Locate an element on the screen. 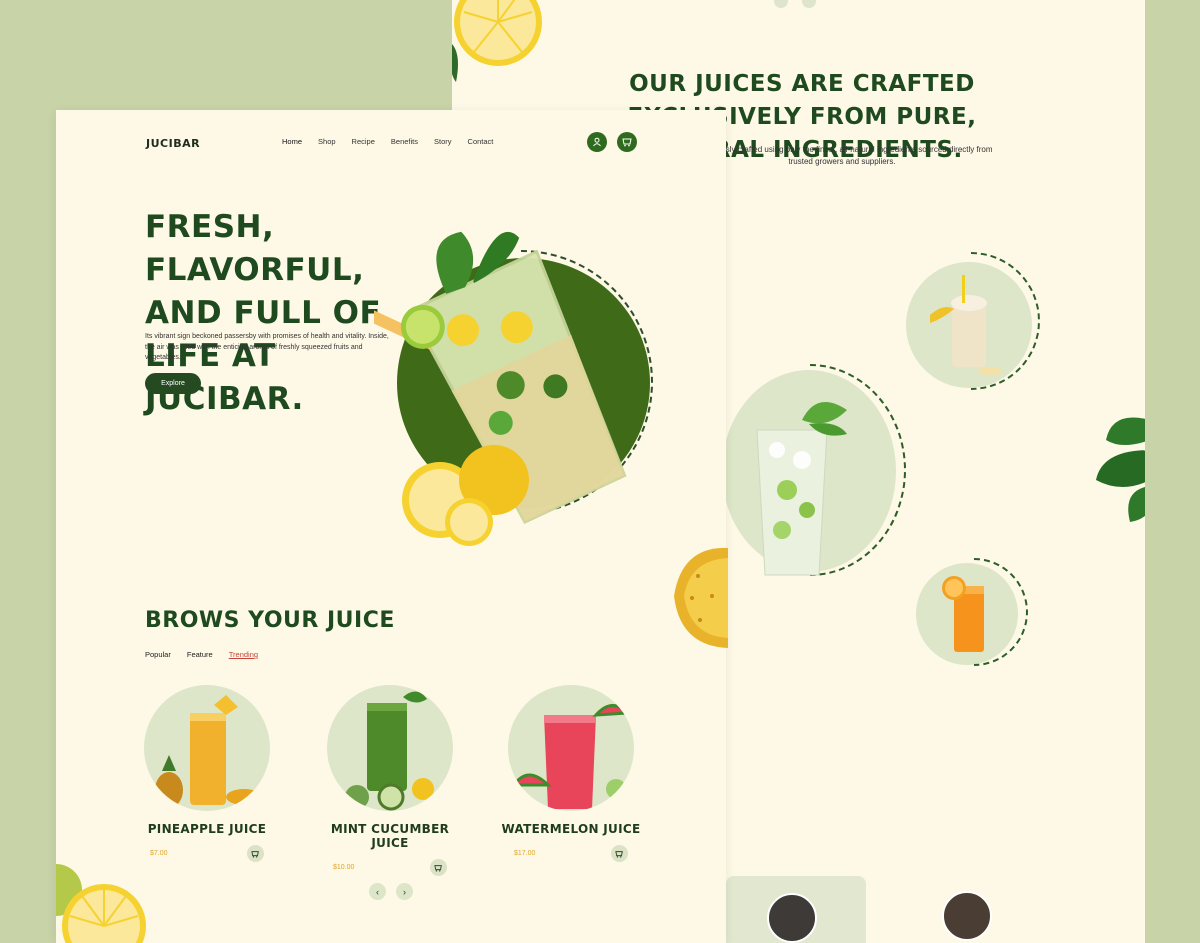 This screenshot has height=943, width=1200. user-icon is located at coordinates (597, 142).